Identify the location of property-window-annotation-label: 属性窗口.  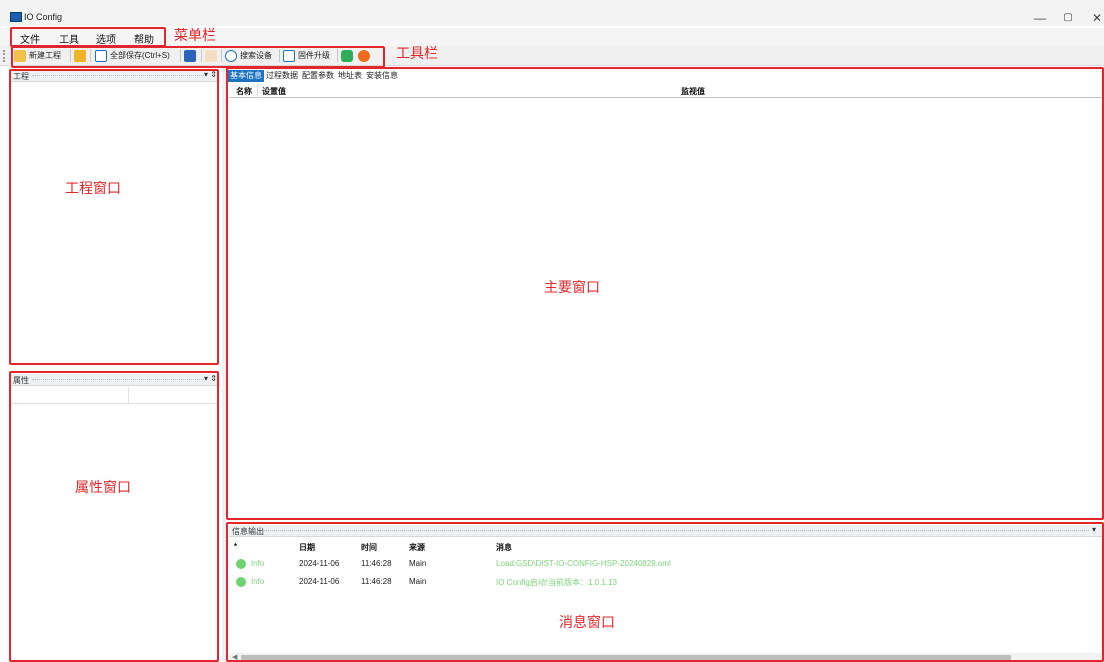
(103, 487).